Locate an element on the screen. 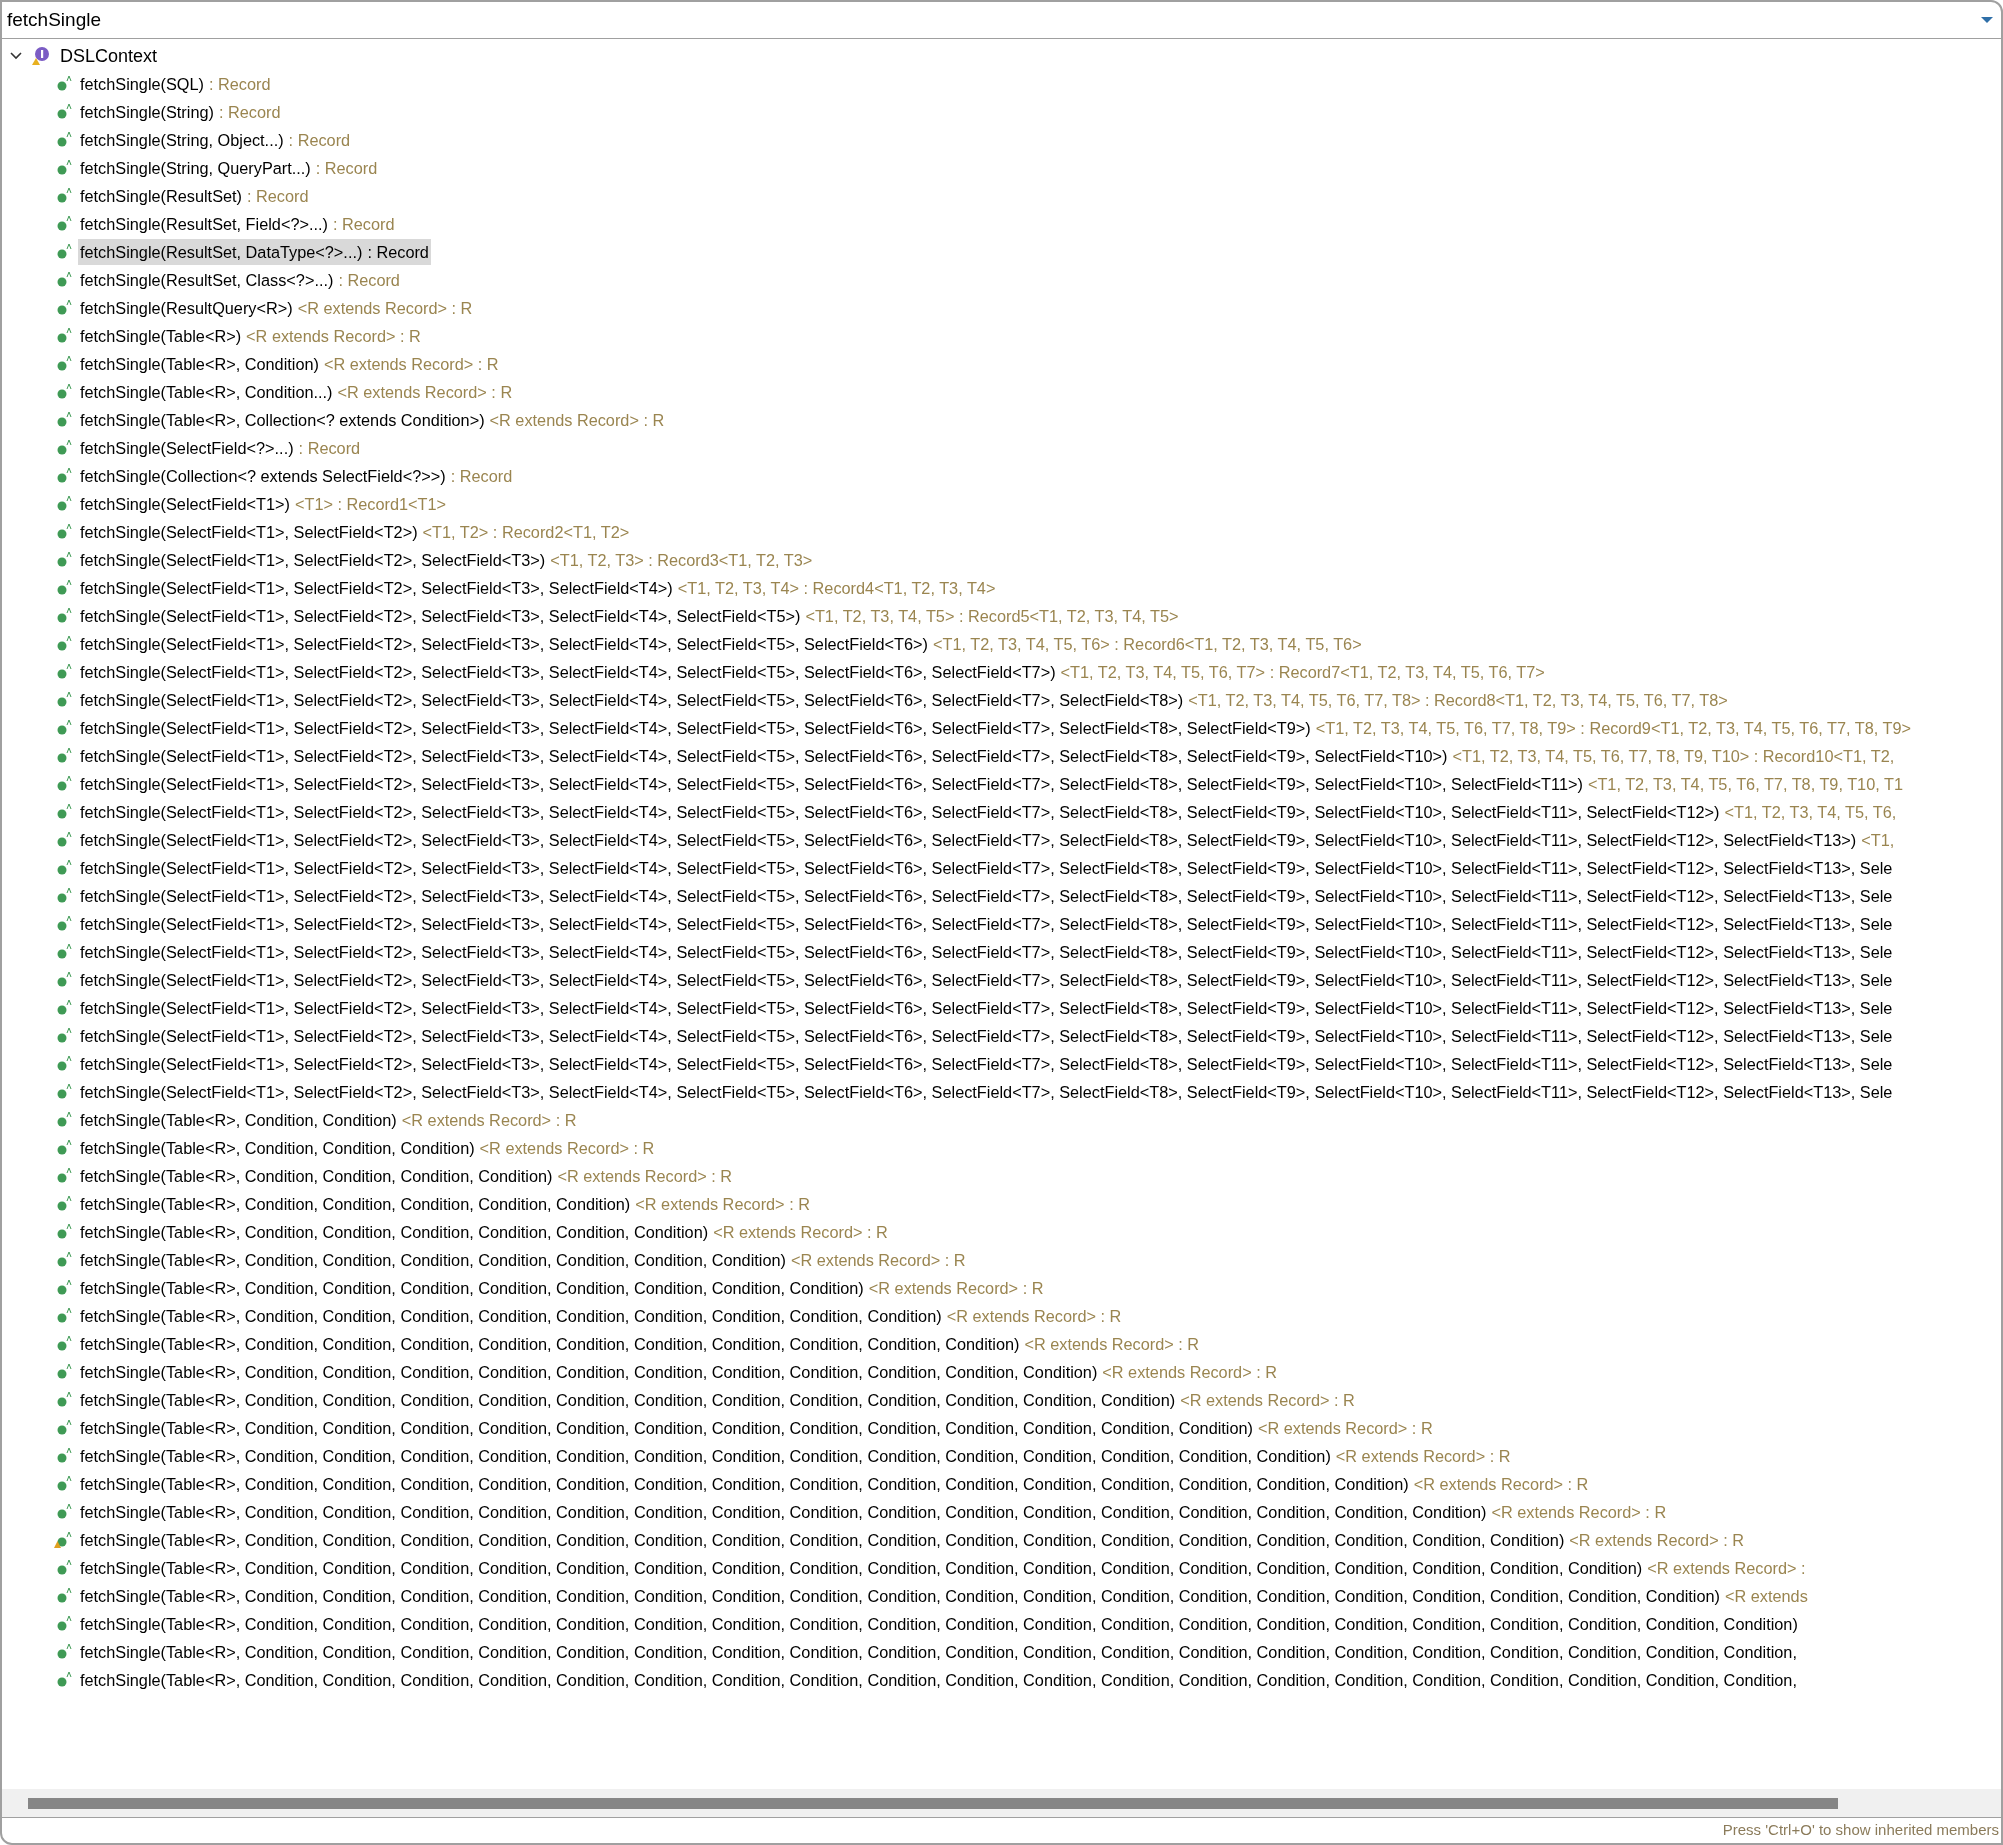  method-item: fetchSingle(SelectField<T1>, SelectField<T2>, SelectField<T3>, SelectField<T4>, SelectField<T5>, SelectField<T6>, SelectField<T7>, SelectField<T8>, SelectField<T9>, SelectField<T10>, SelectField<T11>, SelectField<T12>) <T1, T2, T3, T4, T5, T6, is located at coordinates (988, 812).